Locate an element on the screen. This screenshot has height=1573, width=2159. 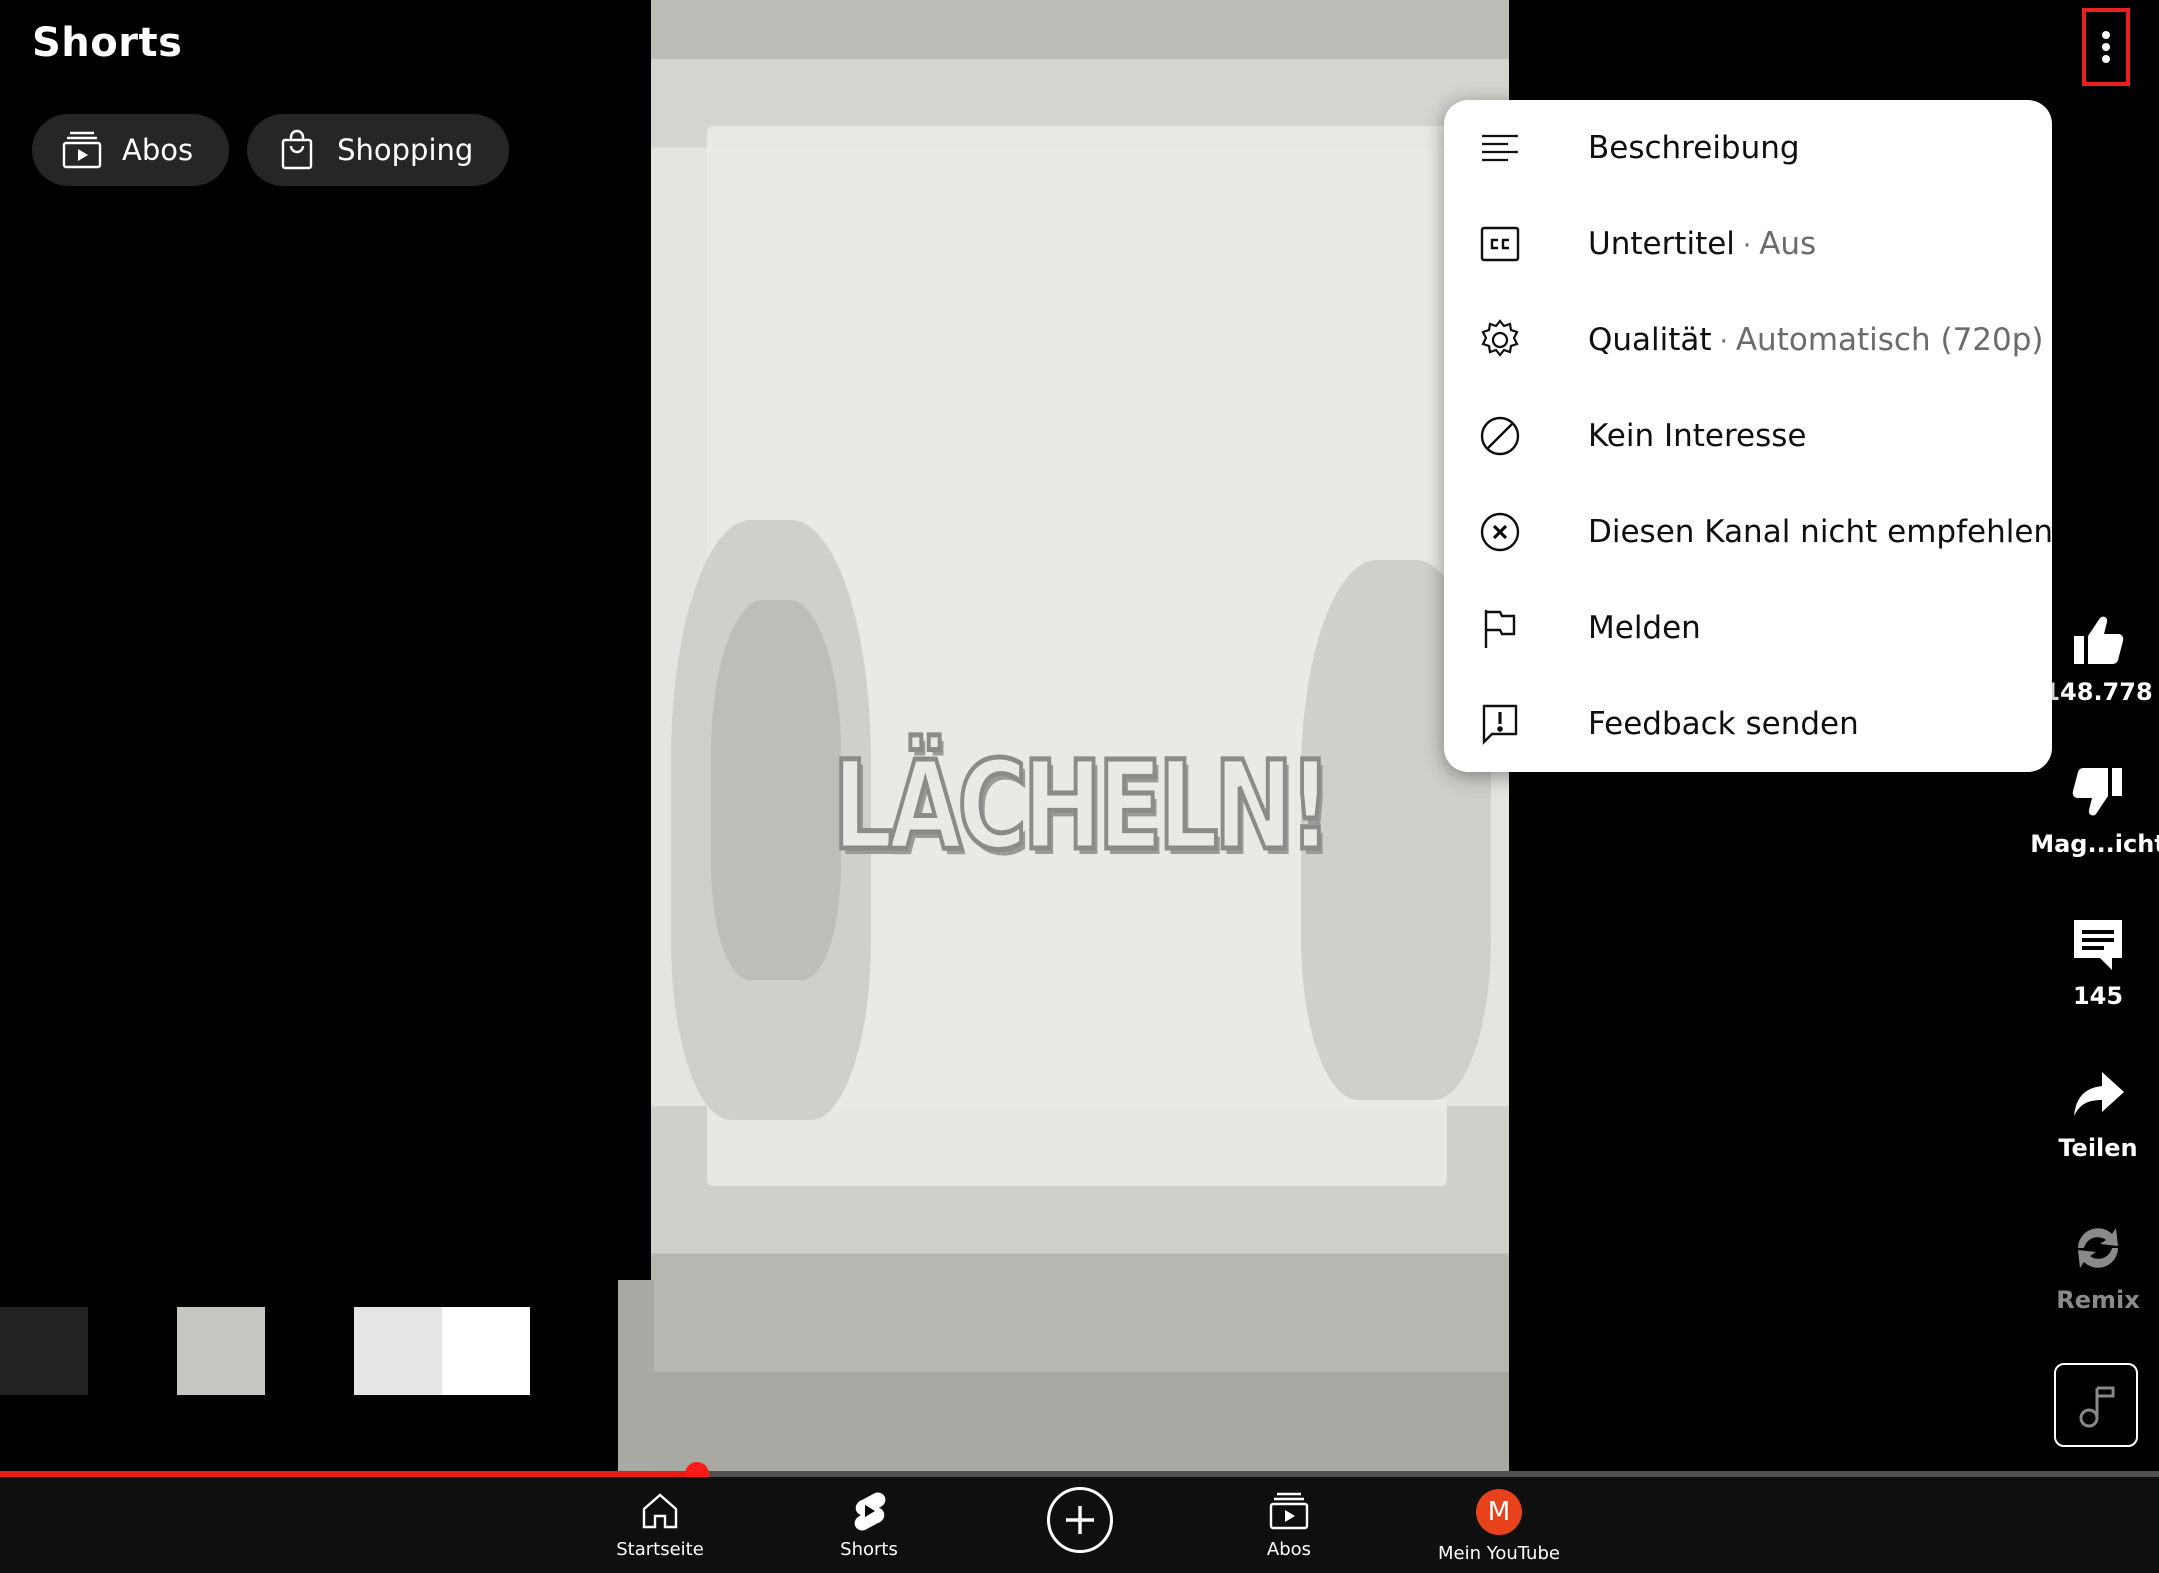
comments-button: 145 is located at coordinates (2098, 962).